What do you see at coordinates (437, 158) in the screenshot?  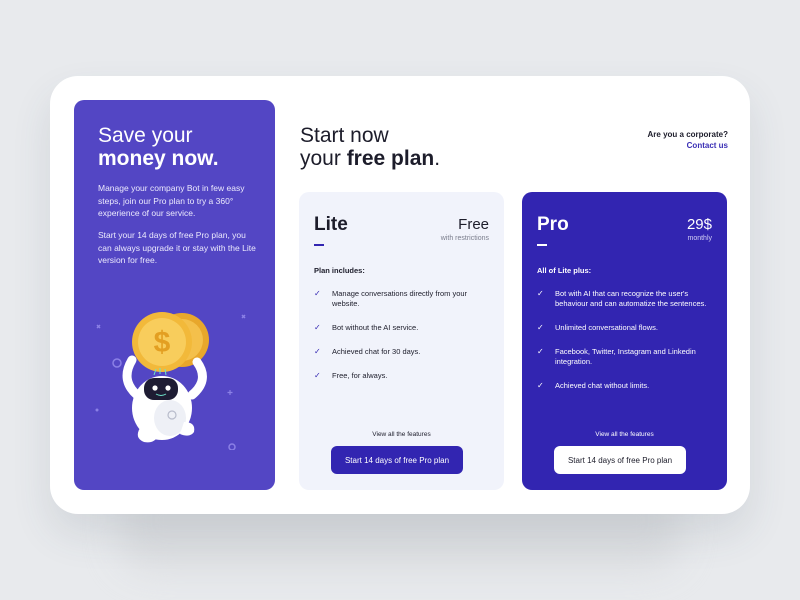 I see `title-line-2-suffix: .` at bounding box center [437, 158].